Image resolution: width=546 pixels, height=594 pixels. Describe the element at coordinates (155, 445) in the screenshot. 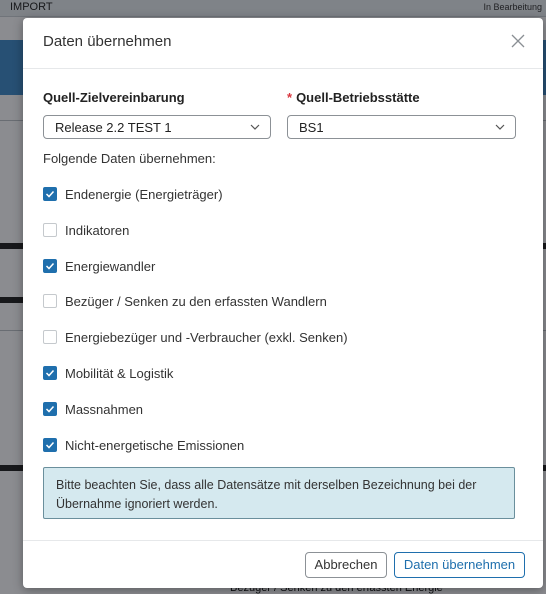

I see `data-option-label: Nicht-energetische Emissionen` at that location.